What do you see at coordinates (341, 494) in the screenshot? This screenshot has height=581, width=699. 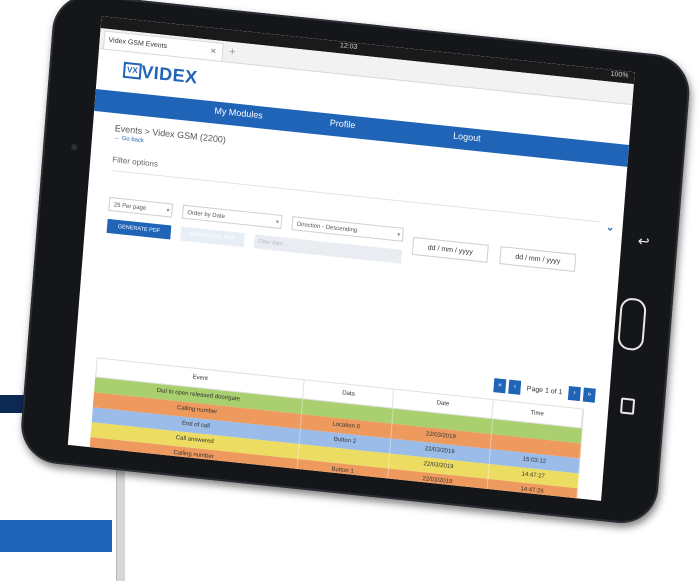 I see `table-cell-data` at bounding box center [341, 494].